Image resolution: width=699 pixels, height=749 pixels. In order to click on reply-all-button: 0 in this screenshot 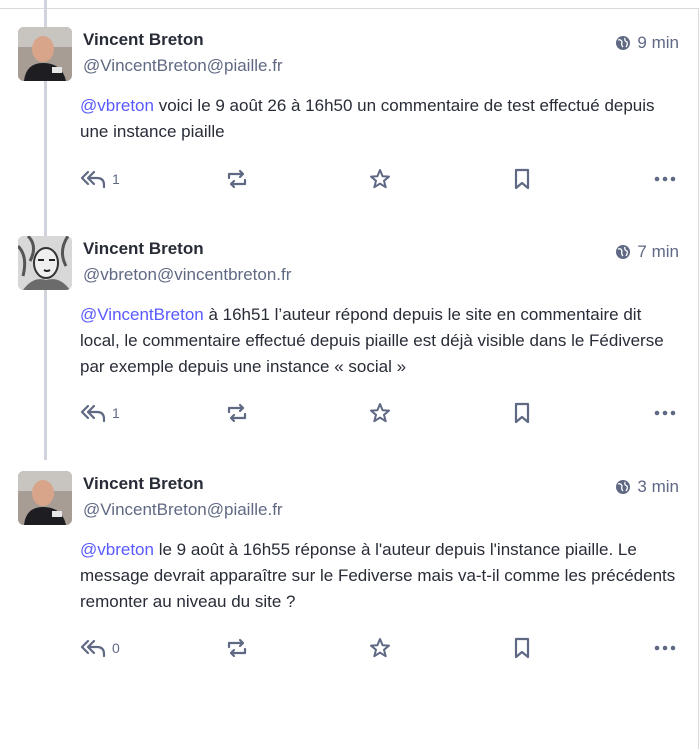, I will do `click(100, 648)`.